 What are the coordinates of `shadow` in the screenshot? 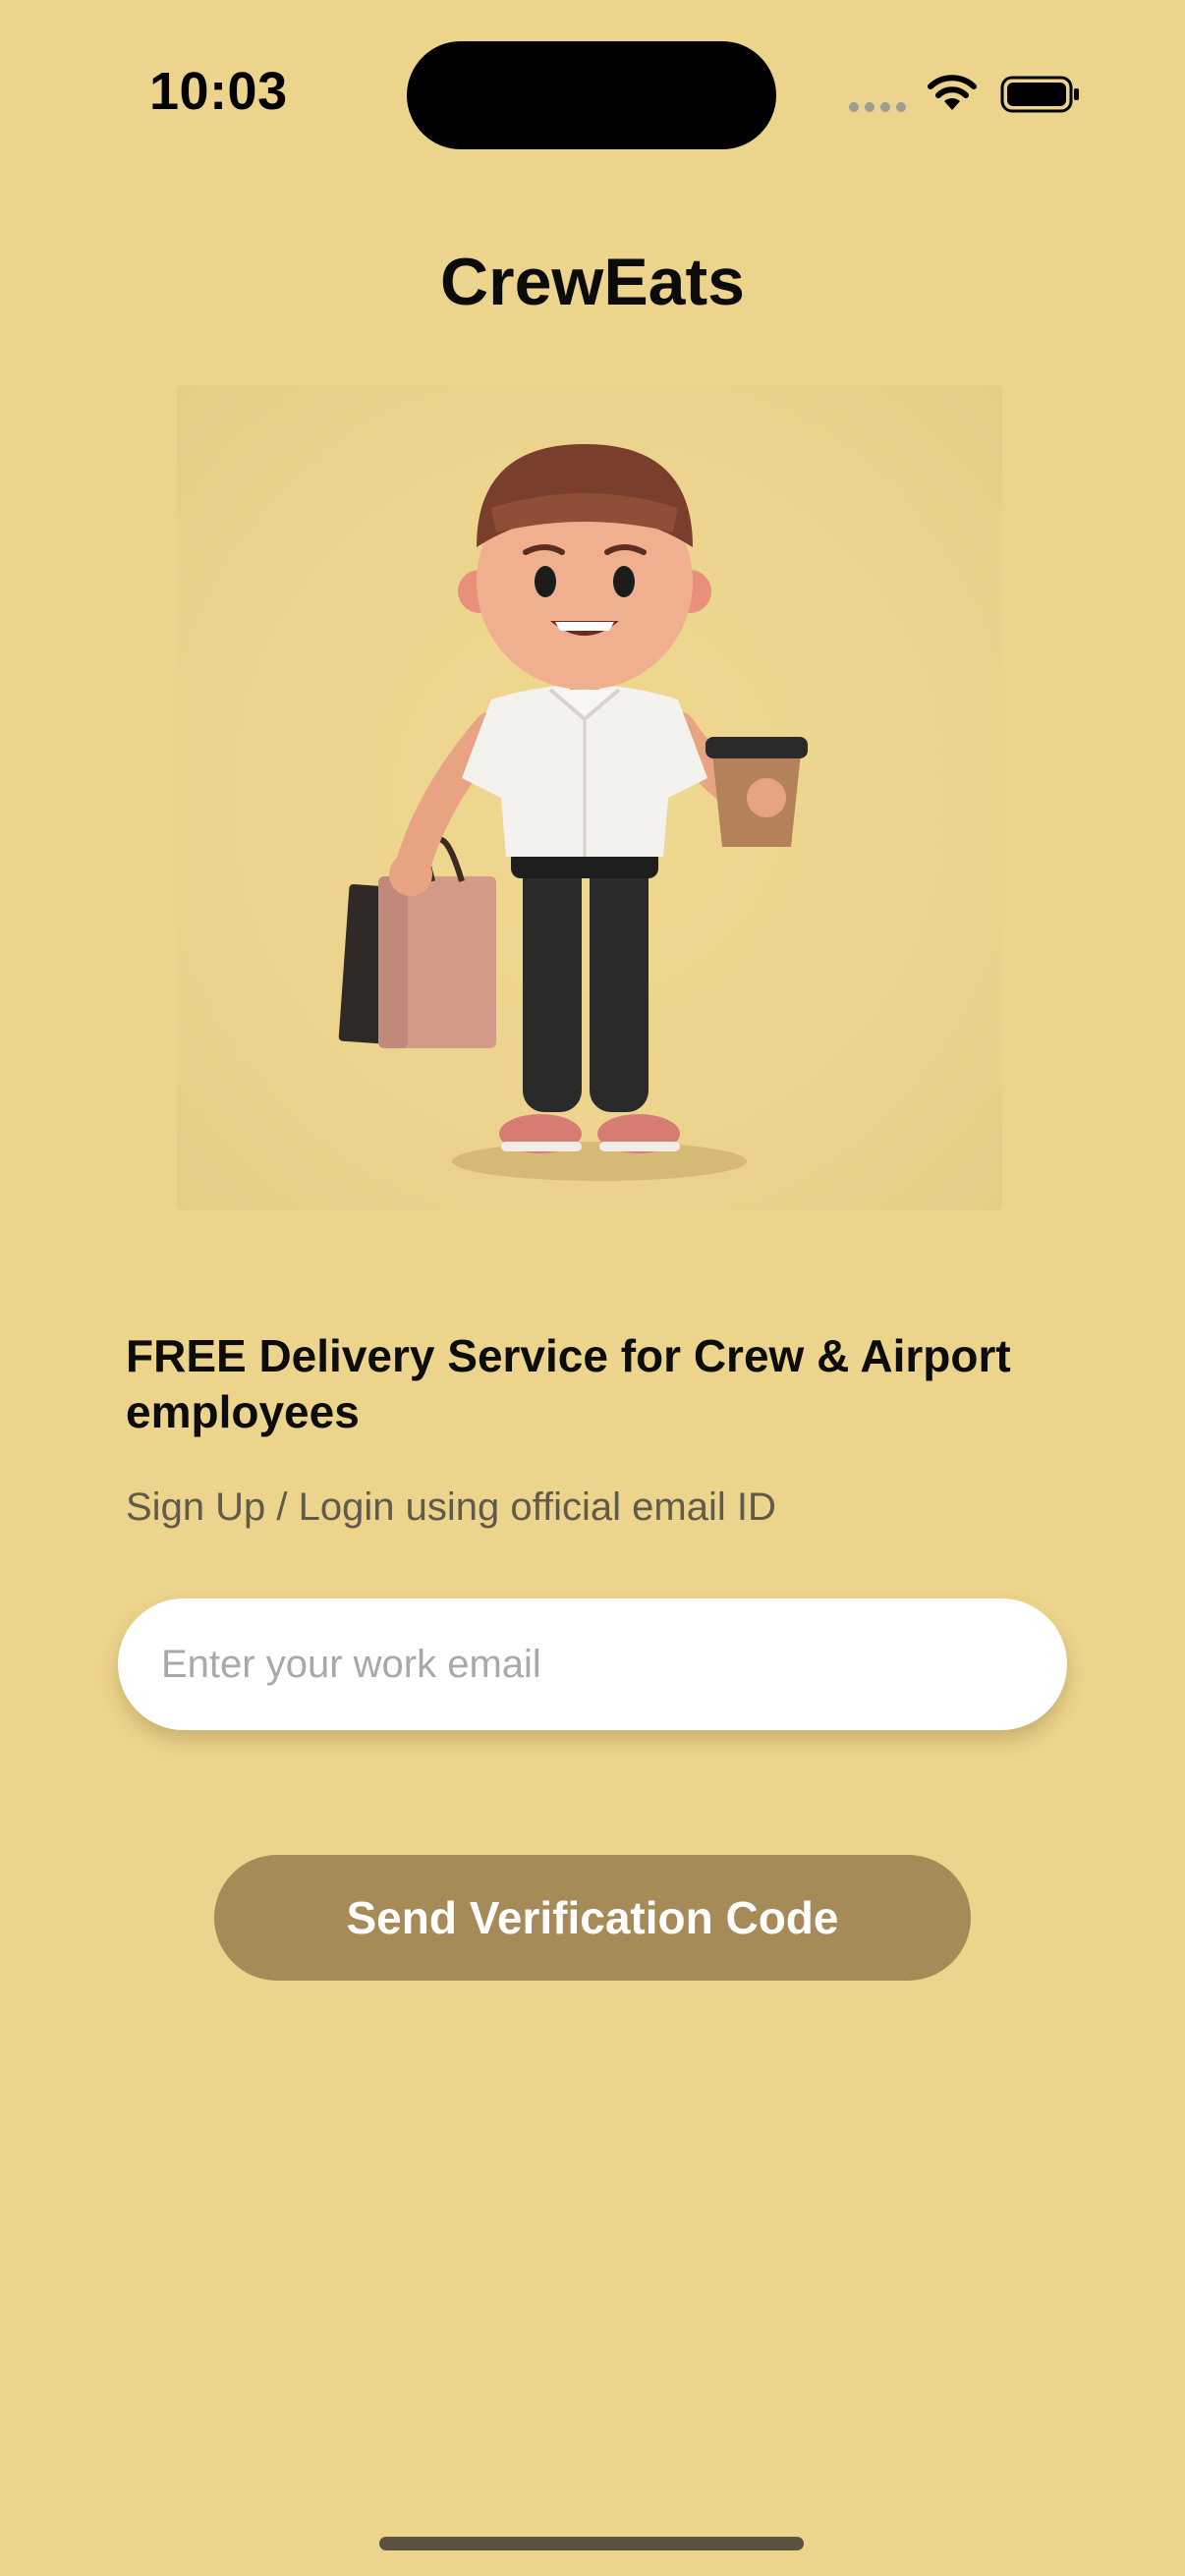 It's located at (600, 1161).